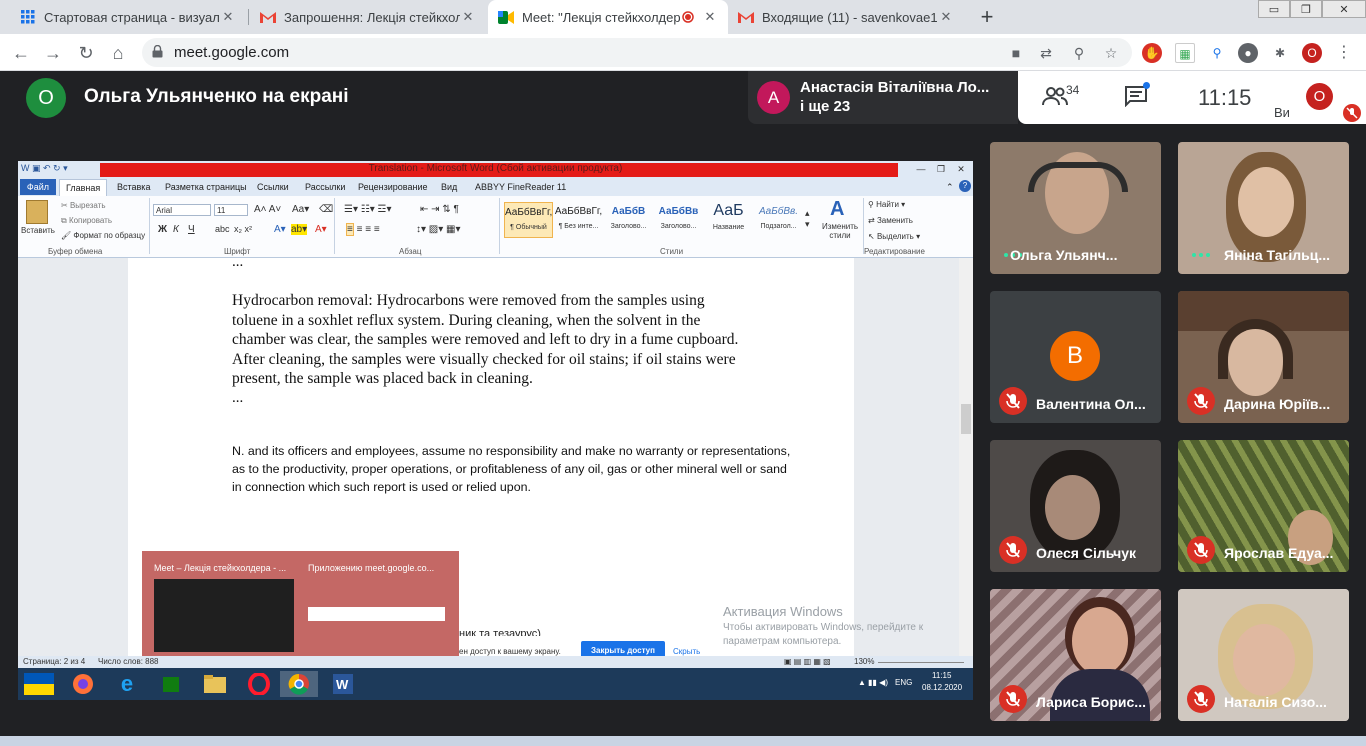  I want to click on self-avatar: O, so click(1319, 96).